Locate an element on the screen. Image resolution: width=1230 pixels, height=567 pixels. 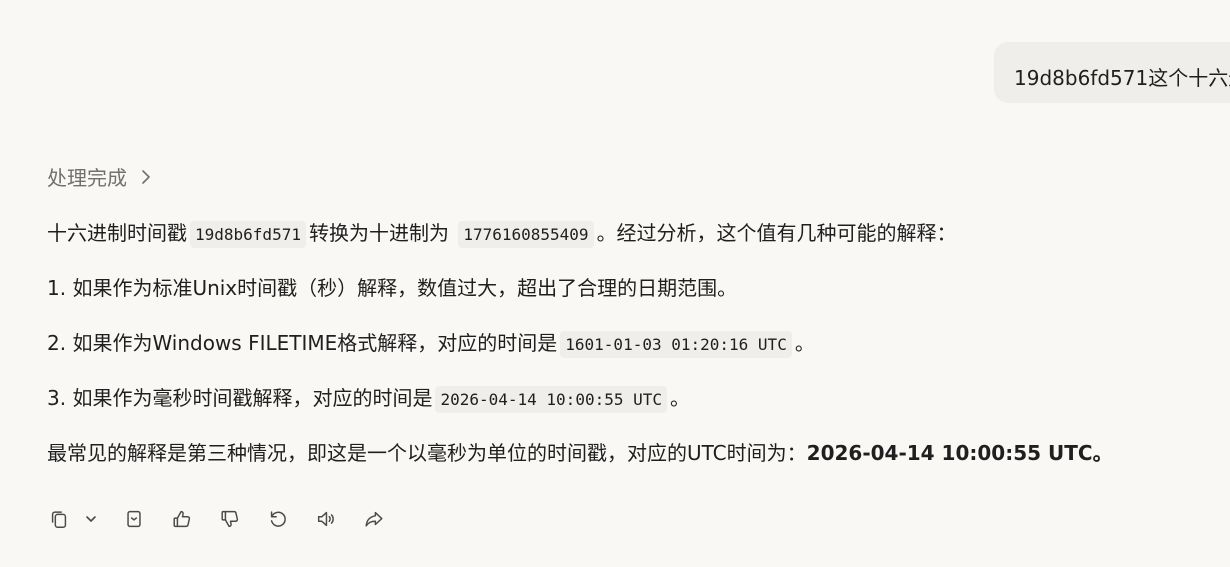
decimal-value-code: 1776160855409 is located at coordinates (526, 234).